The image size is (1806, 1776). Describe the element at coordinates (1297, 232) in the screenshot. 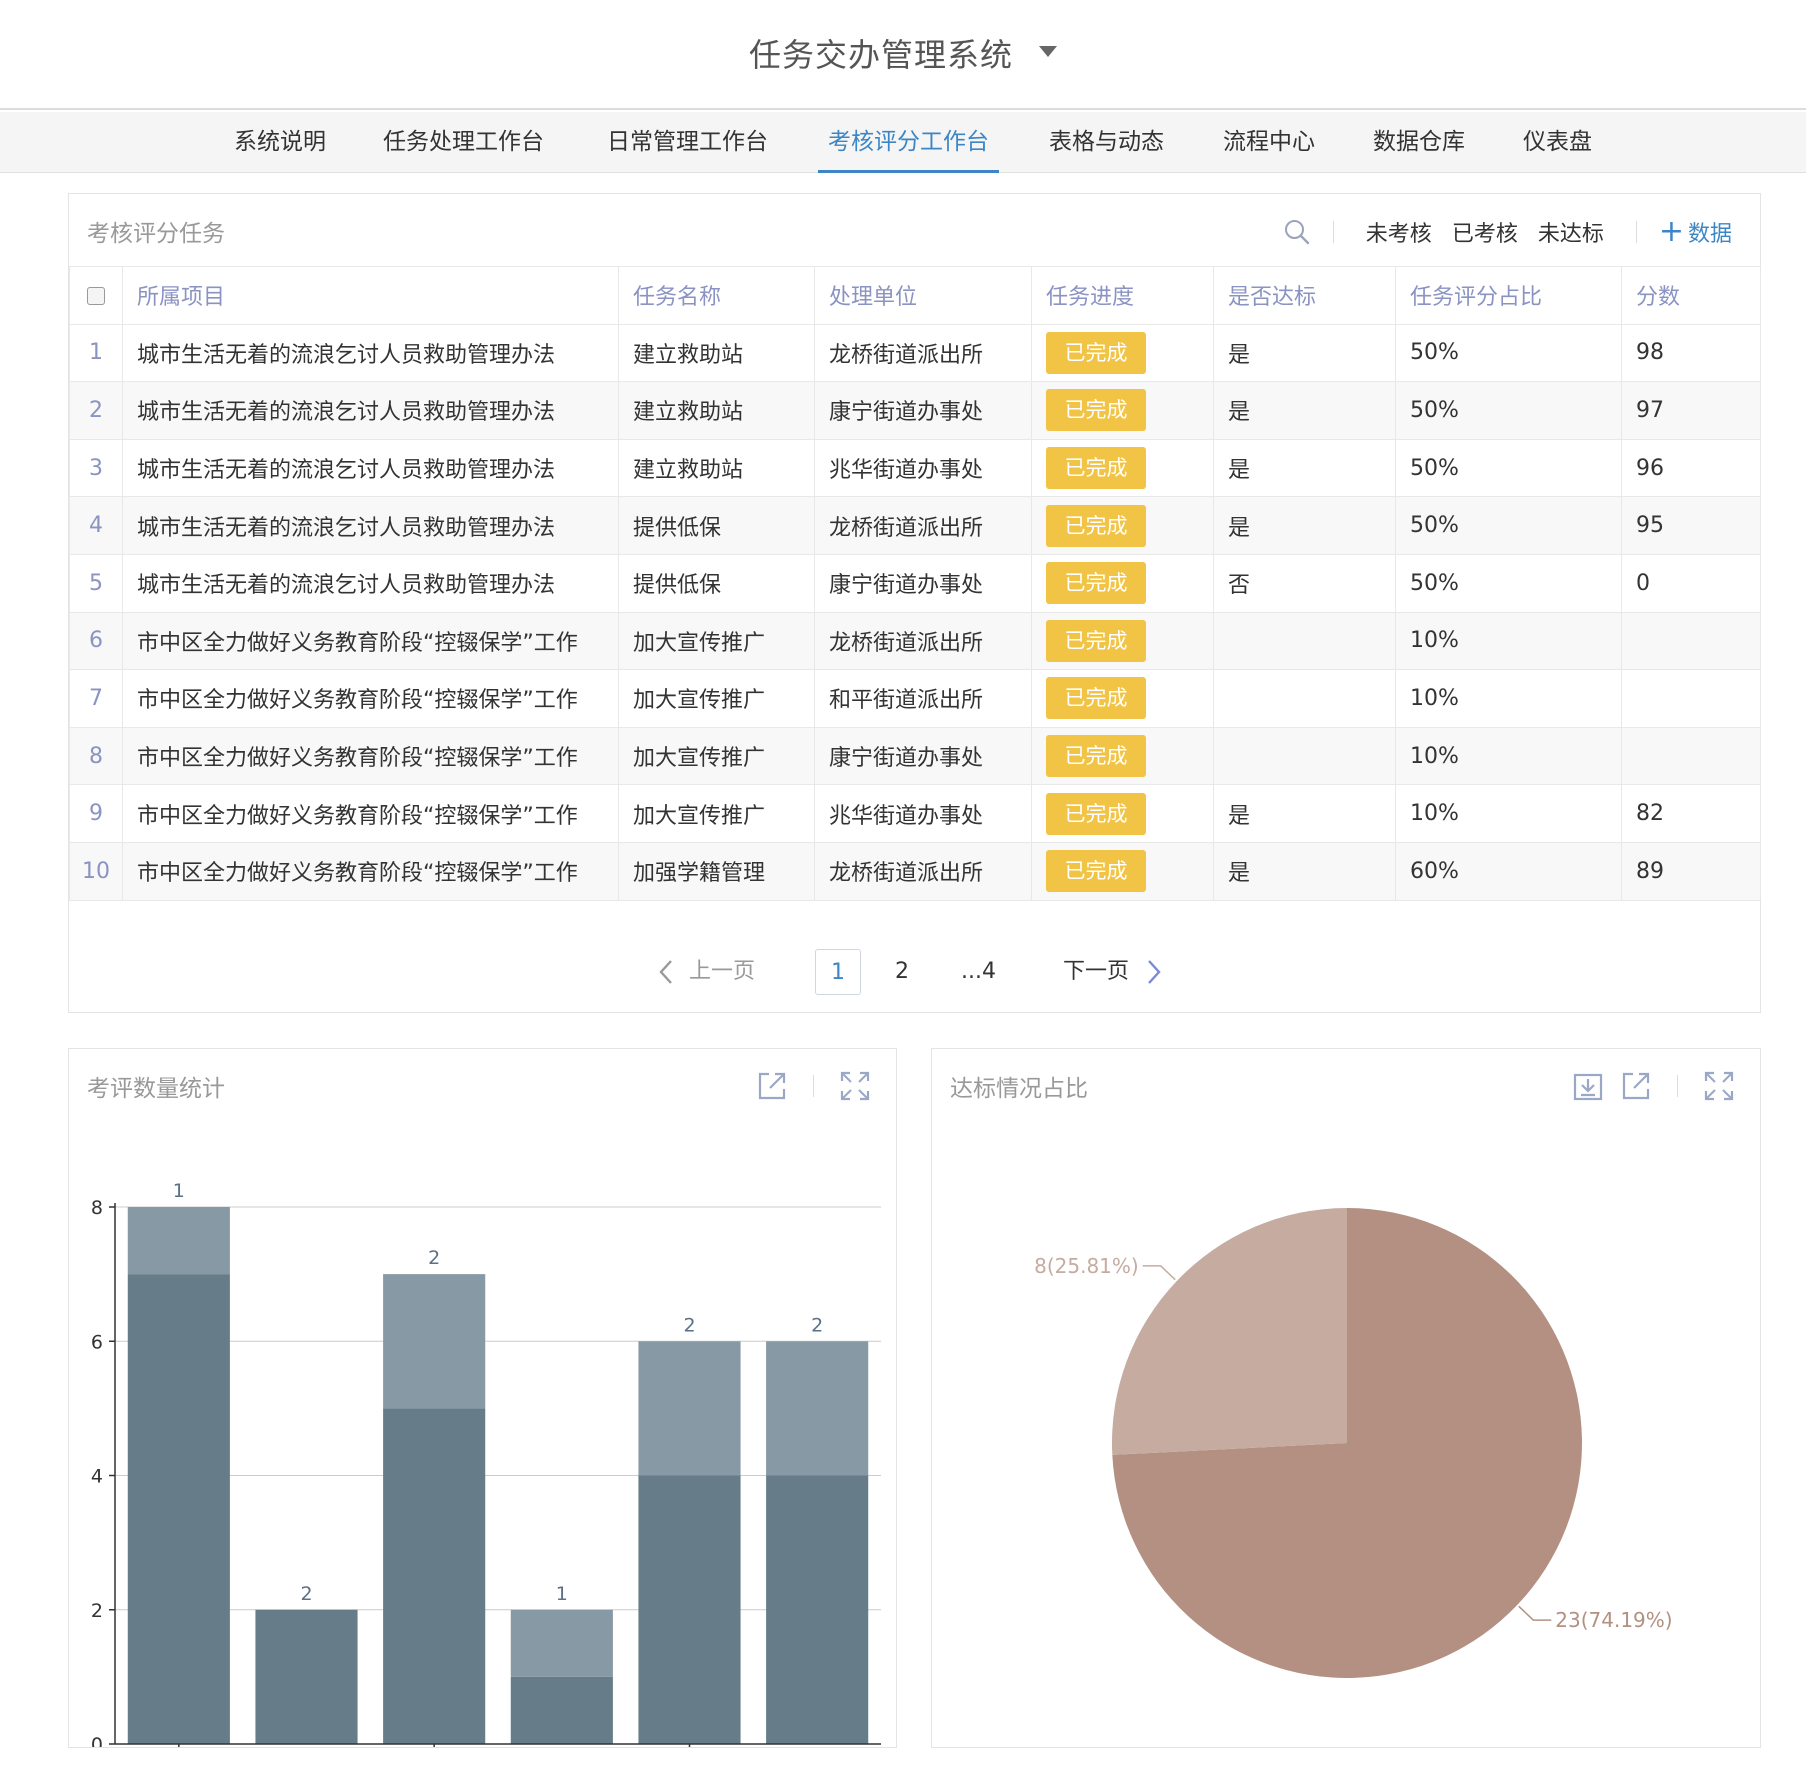

I see `search-icon` at that location.